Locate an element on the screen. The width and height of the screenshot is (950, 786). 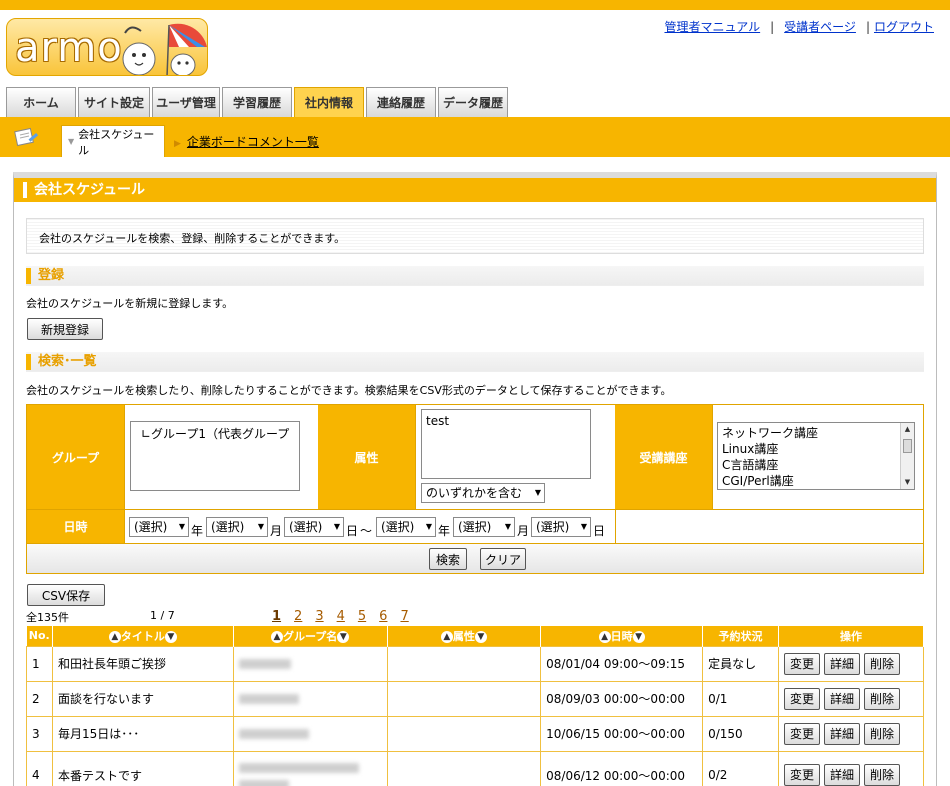
page-link: 3 is located at coordinates (319, 616).